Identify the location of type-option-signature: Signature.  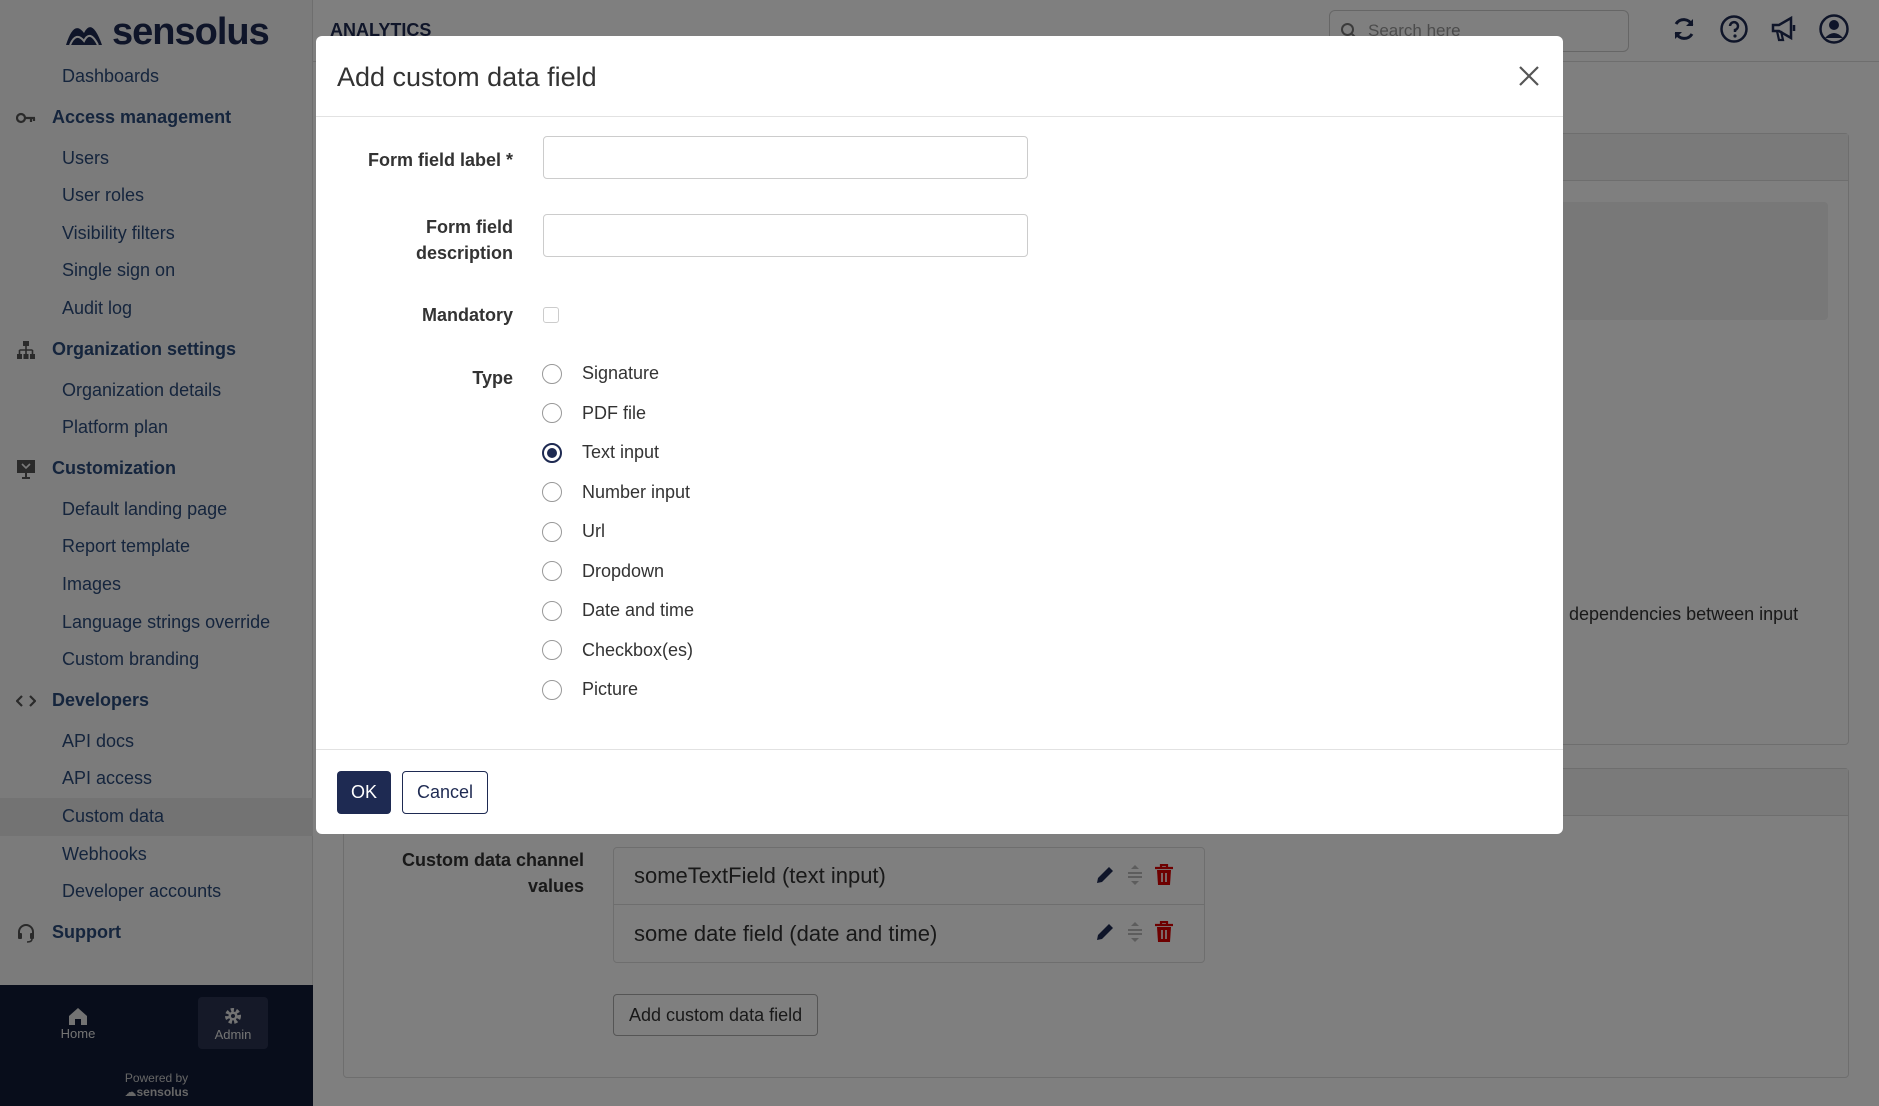
(618, 374).